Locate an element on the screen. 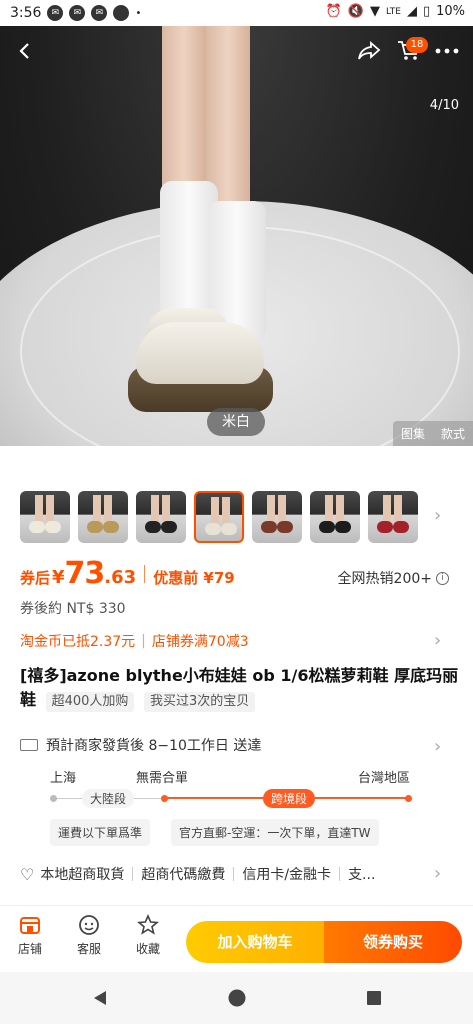  service-label: 客服 is located at coordinates (88, 949).